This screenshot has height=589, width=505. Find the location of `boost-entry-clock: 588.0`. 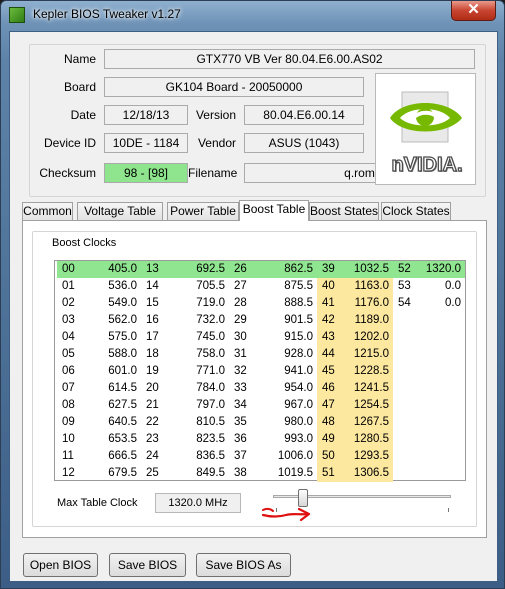

boost-entry-clock: 588.0 is located at coordinates (118, 354).